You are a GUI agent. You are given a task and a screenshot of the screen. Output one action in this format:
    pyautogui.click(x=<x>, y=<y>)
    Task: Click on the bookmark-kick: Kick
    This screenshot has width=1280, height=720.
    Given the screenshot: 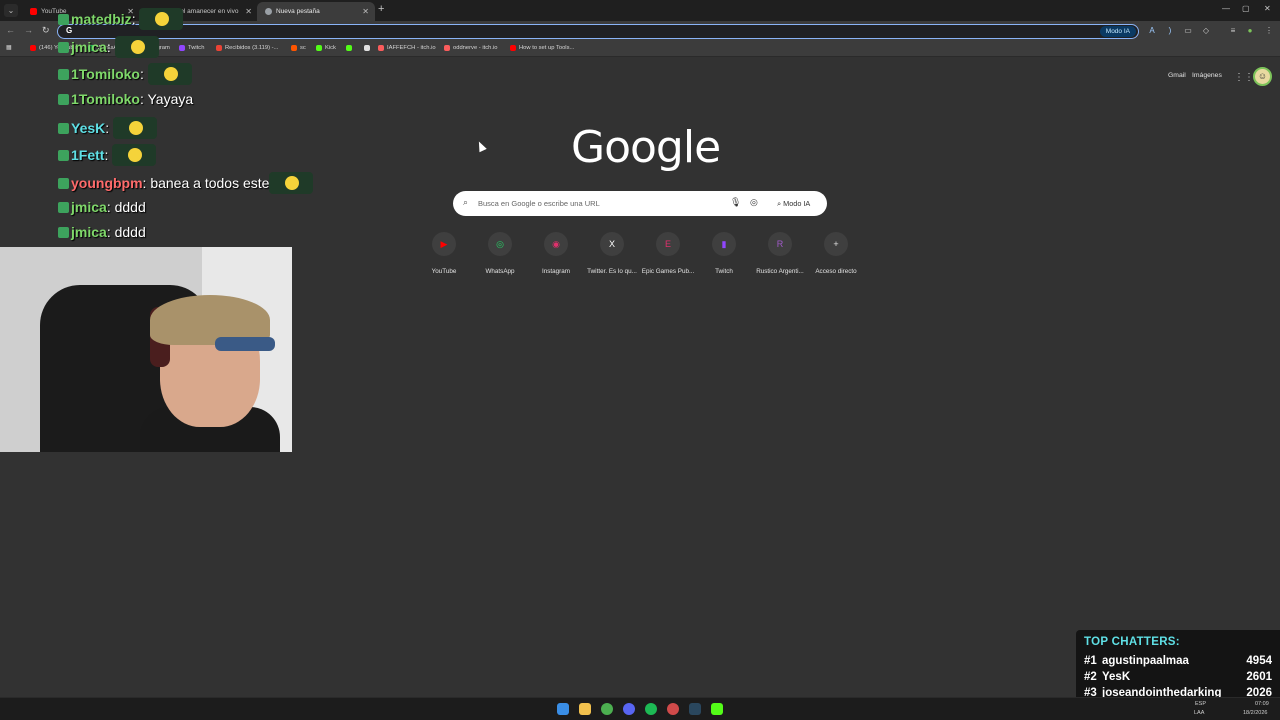 What is the action you would take?
    pyautogui.click(x=326, y=48)
    